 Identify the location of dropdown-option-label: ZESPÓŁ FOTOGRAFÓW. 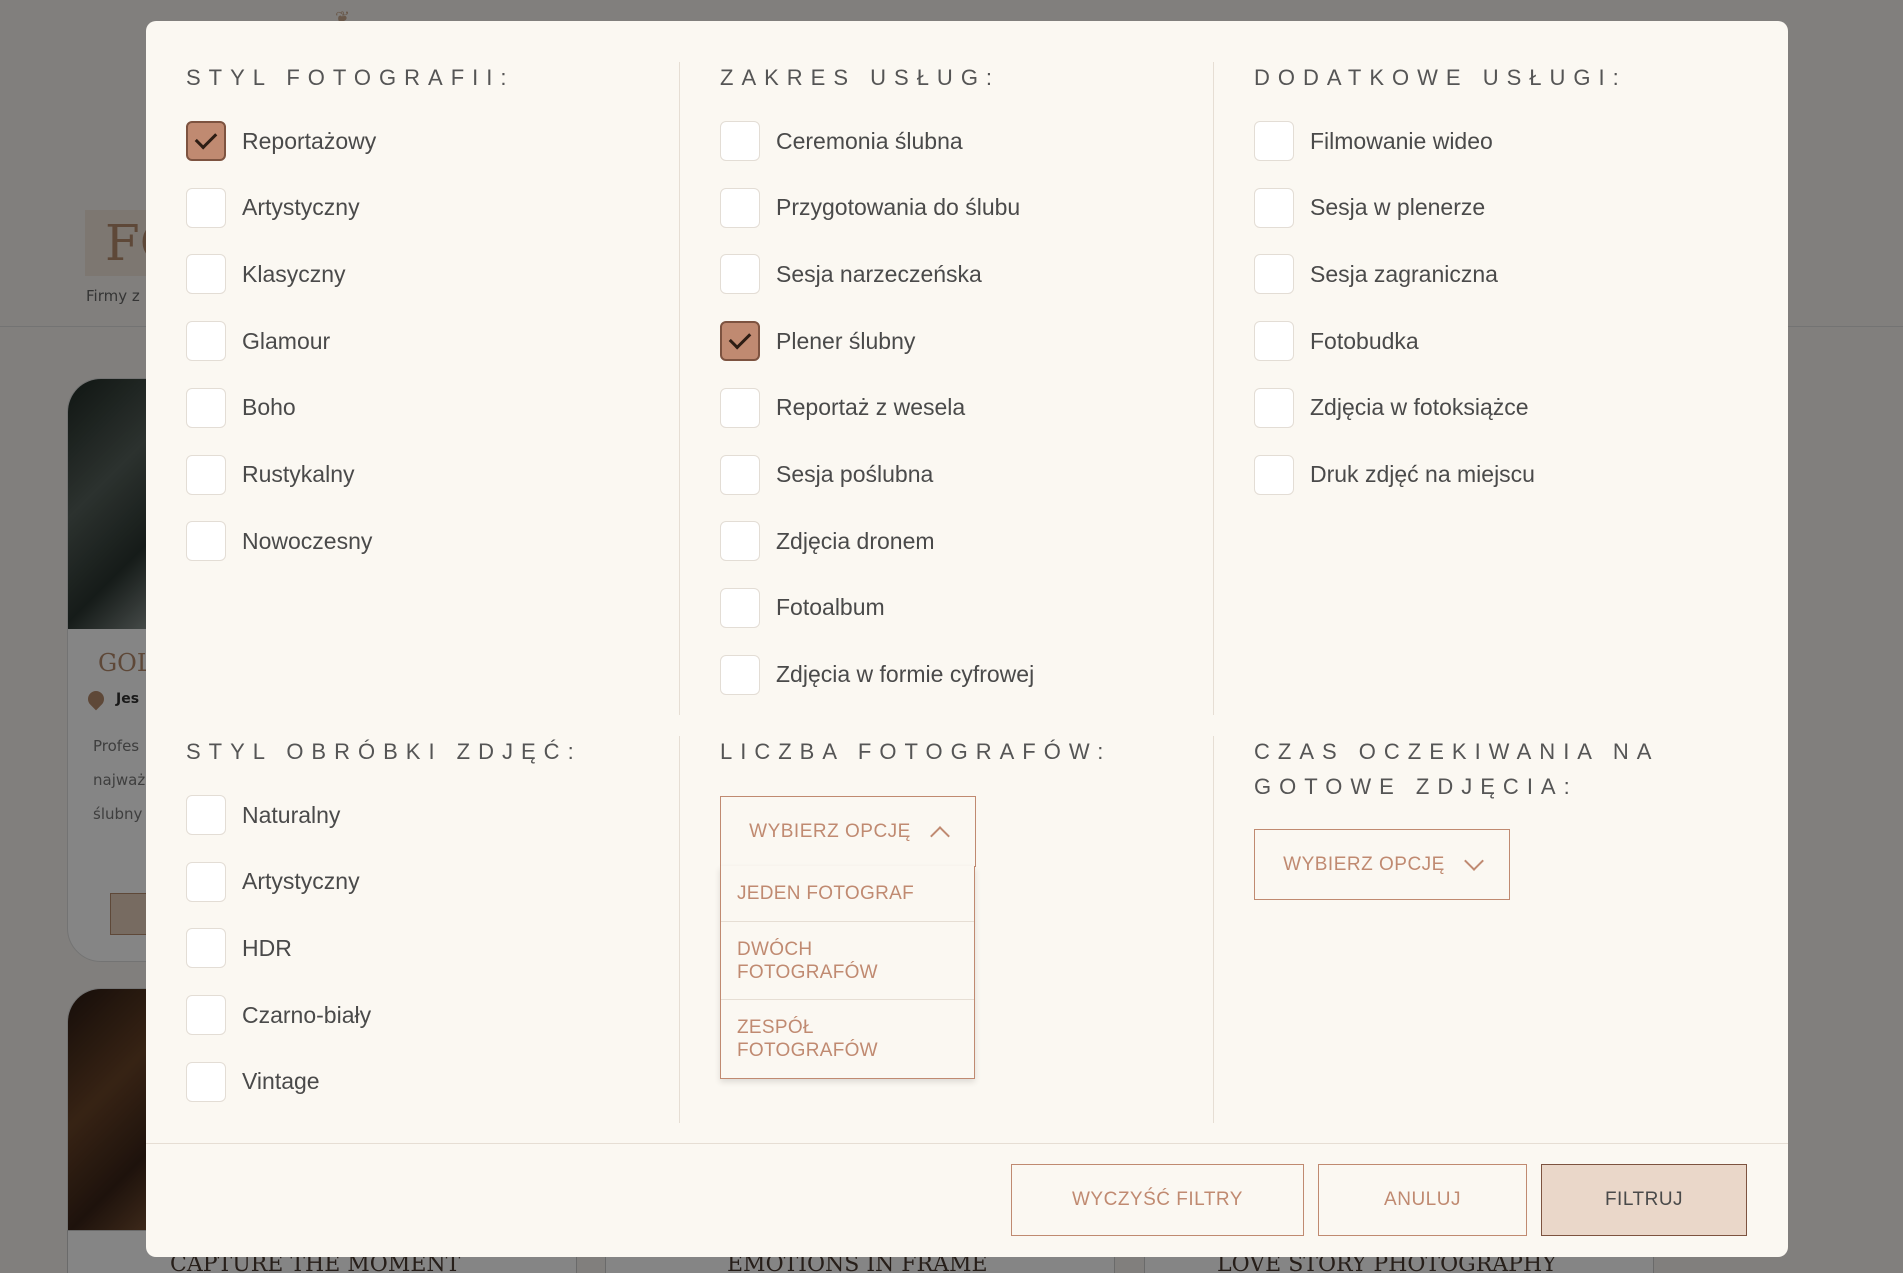
(807, 1039).